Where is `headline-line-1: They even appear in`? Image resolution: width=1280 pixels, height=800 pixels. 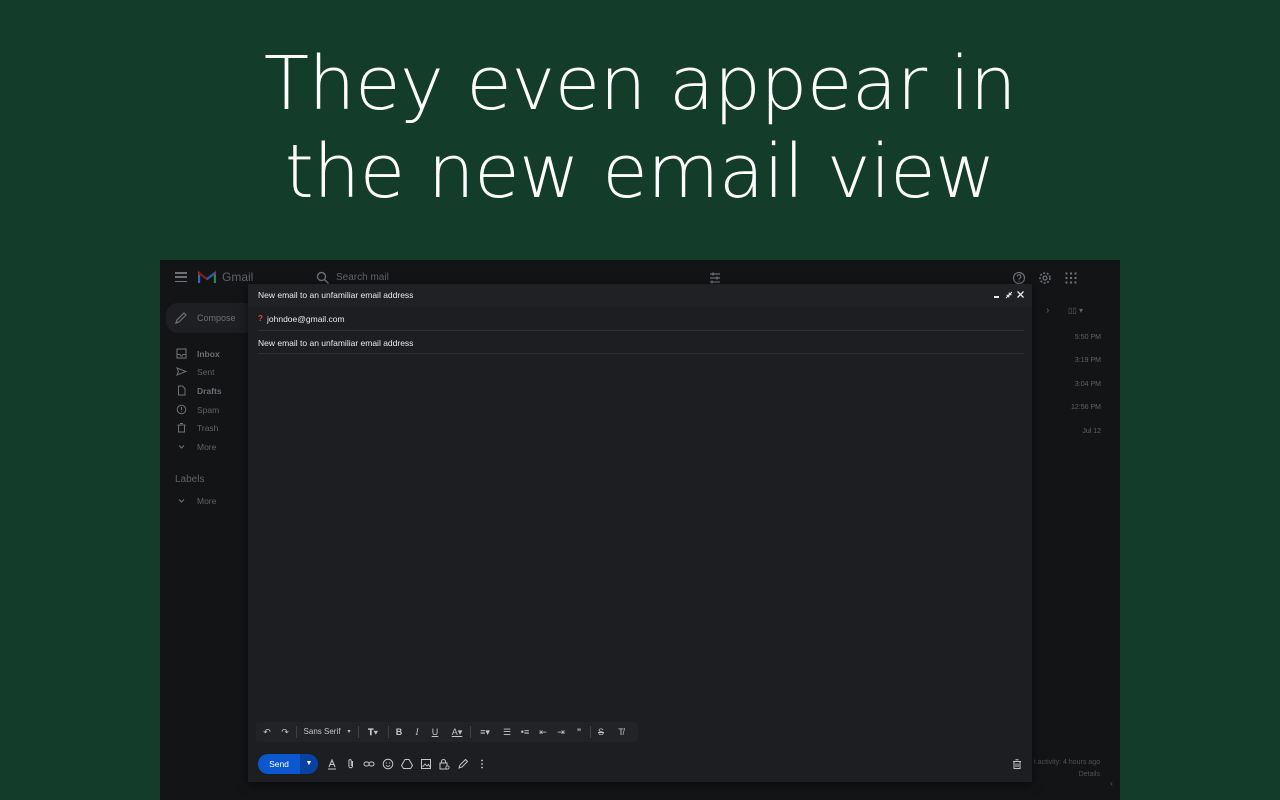
headline-line-1: They even appear in is located at coordinates (640, 84).